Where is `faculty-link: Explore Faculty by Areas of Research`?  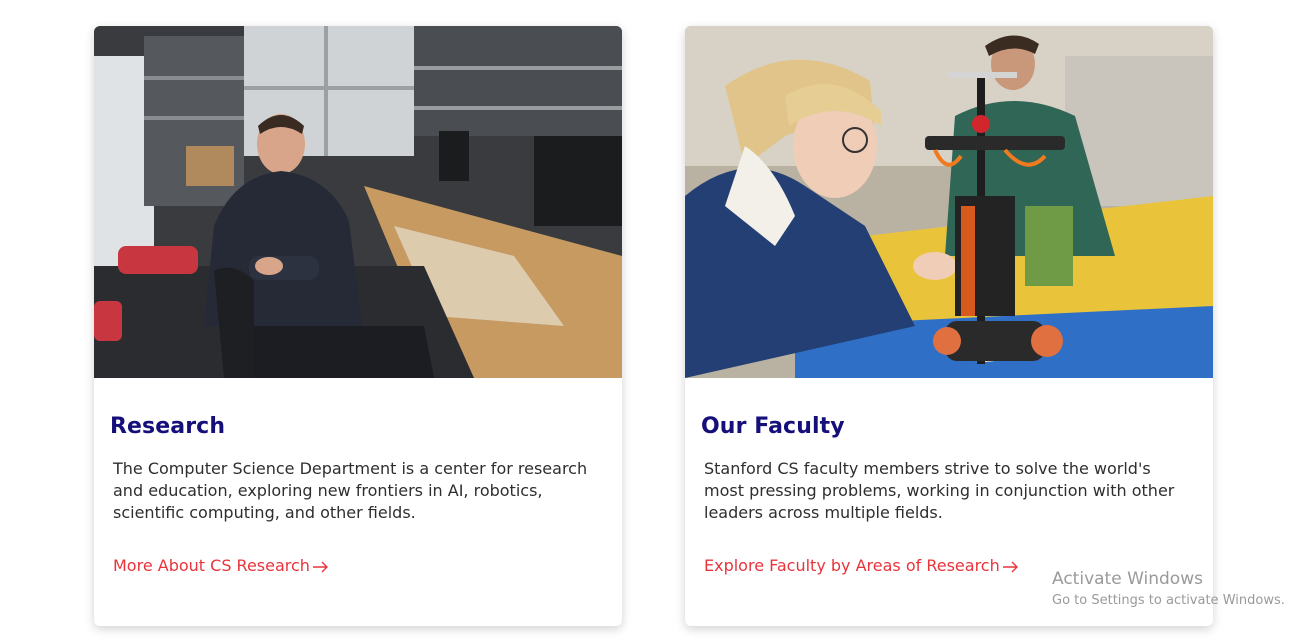 faculty-link: Explore Faculty by Areas of Research is located at coordinates (861, 565).